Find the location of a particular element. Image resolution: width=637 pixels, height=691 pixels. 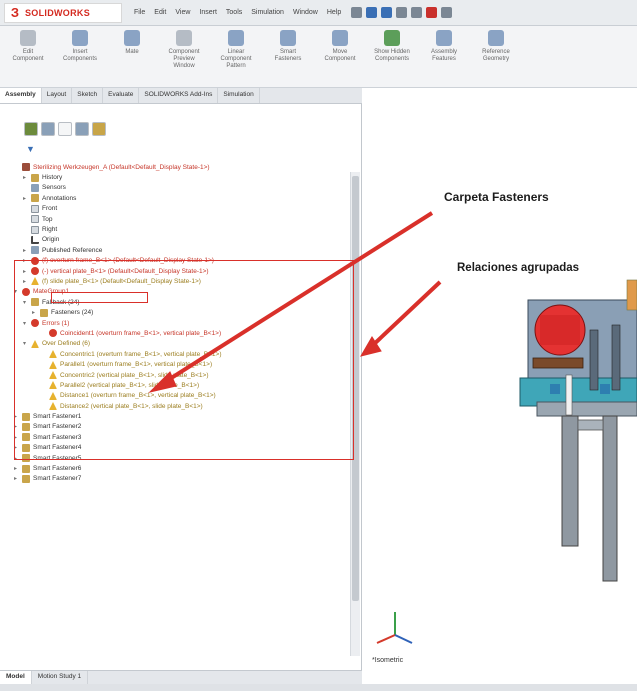

annotation-arrows is located at coordinates (295, 302).